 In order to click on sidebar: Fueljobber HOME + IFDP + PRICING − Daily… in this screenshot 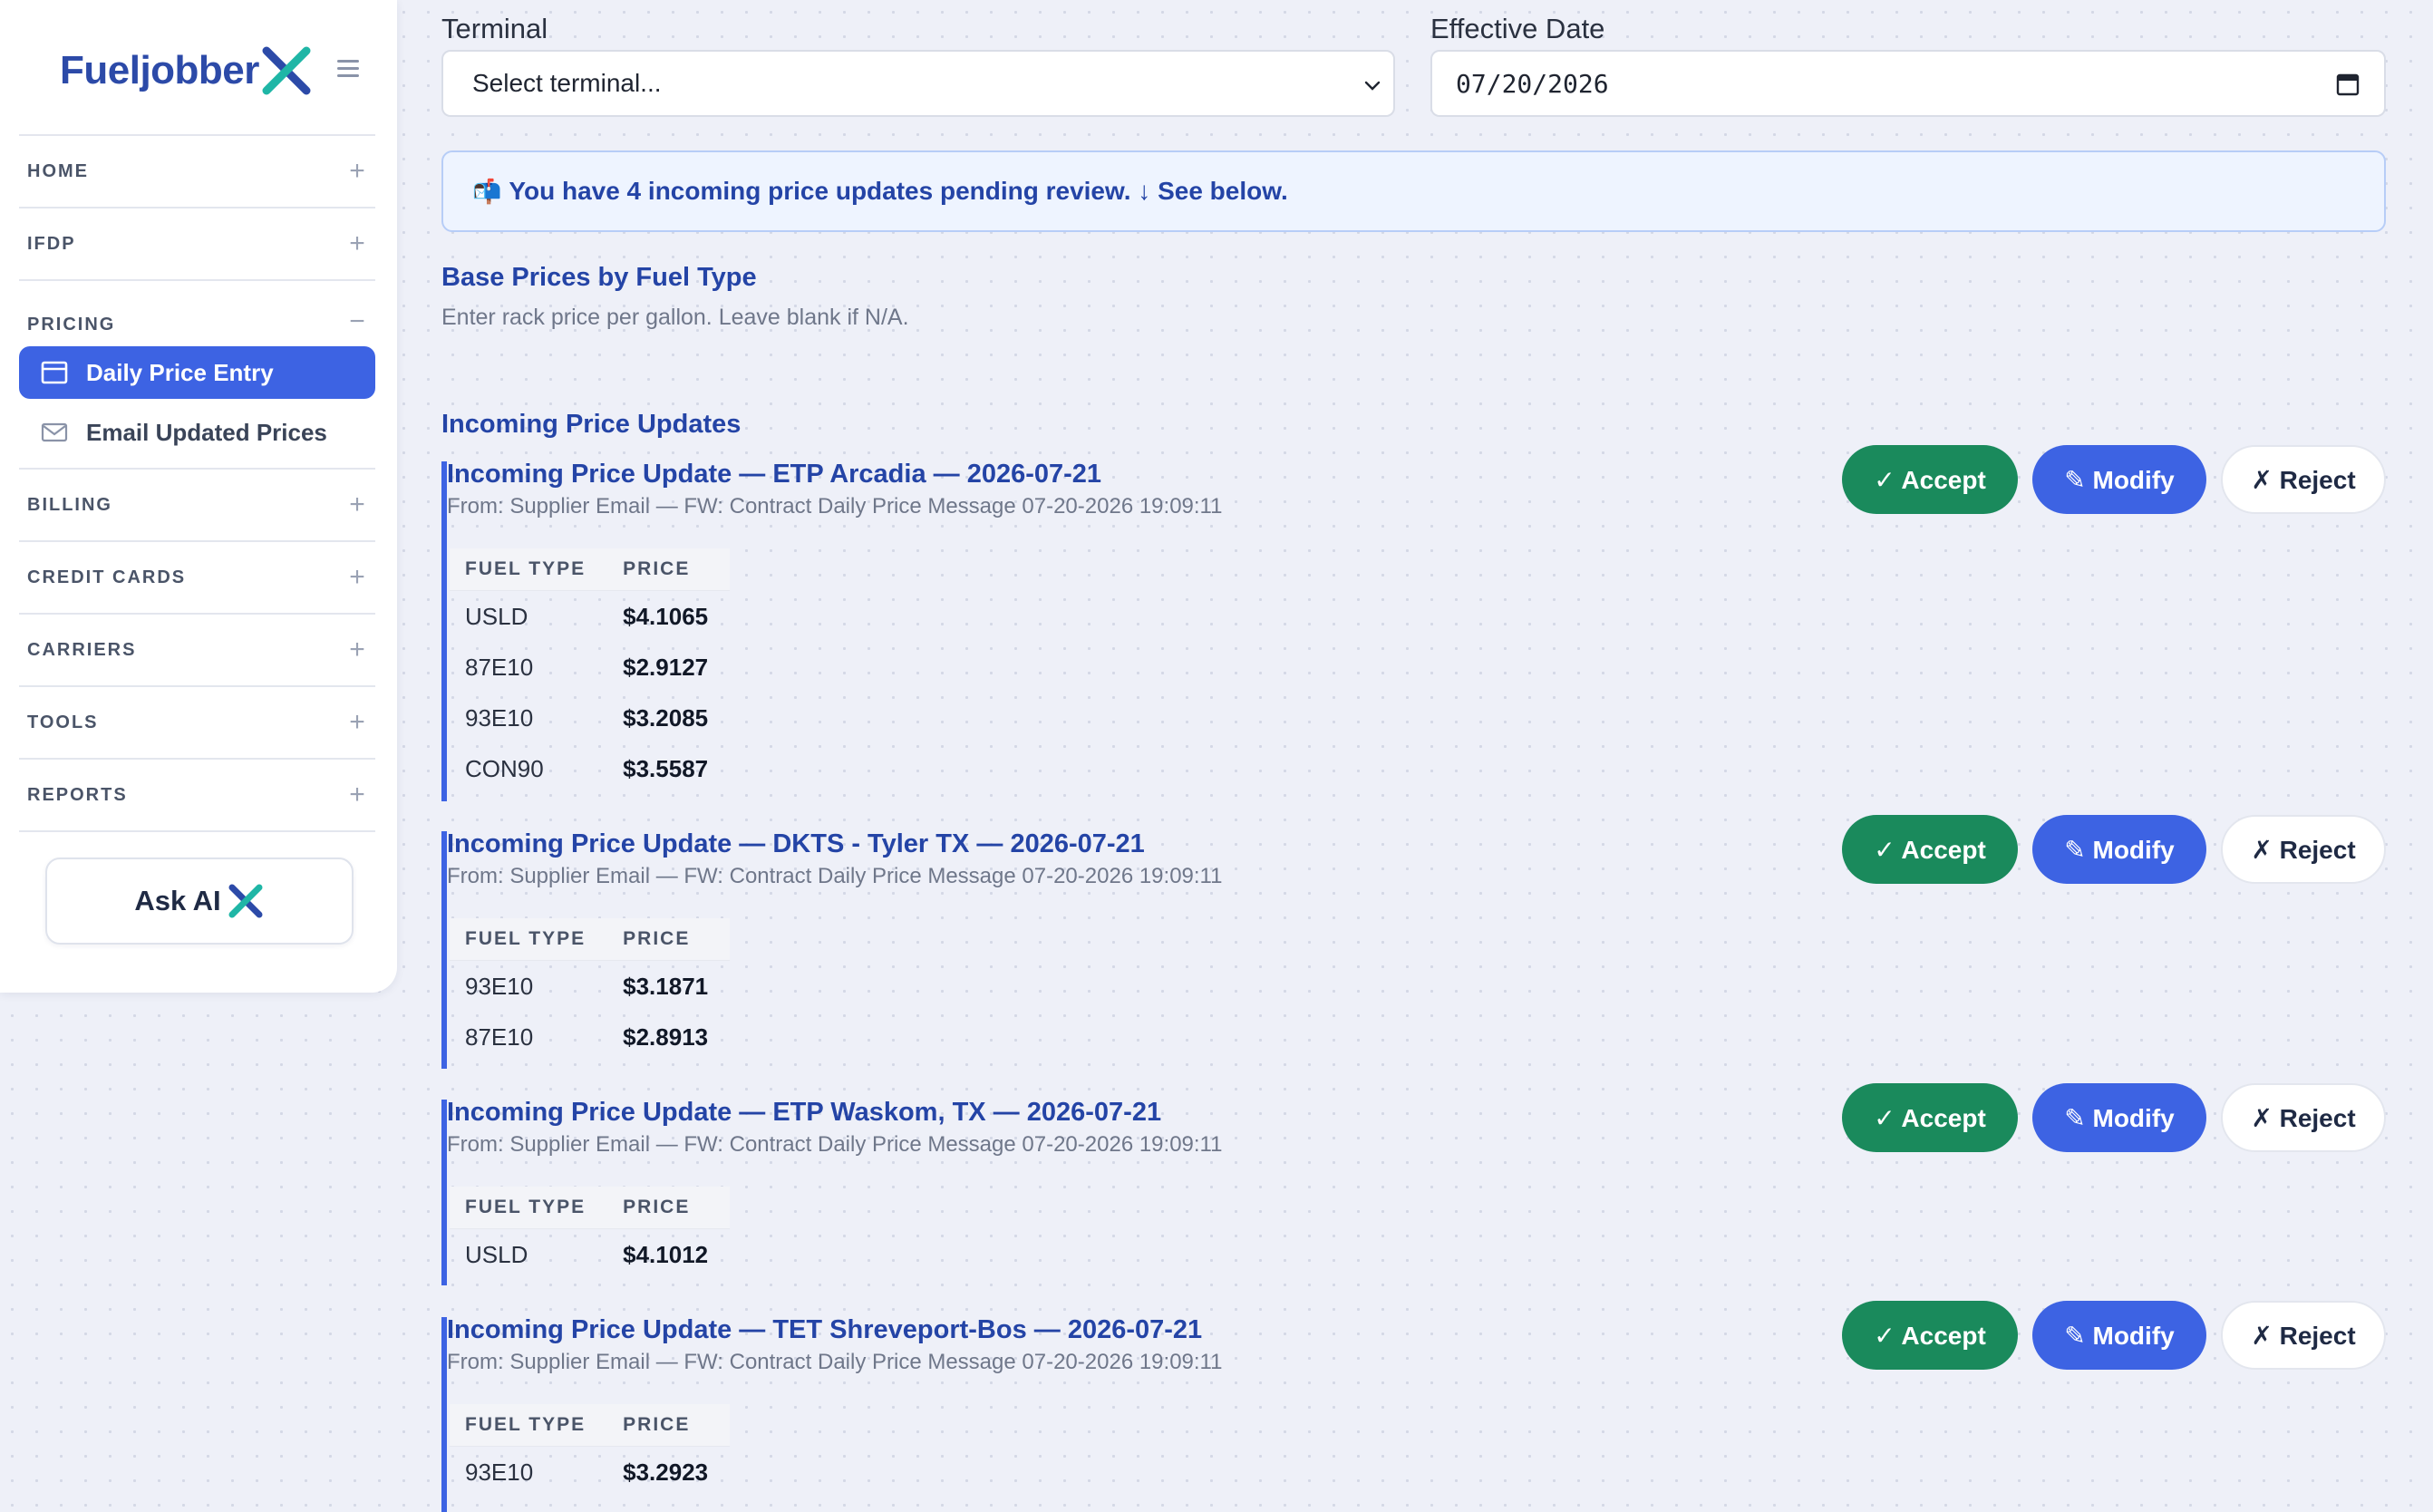, I will do `click(198, 496)`.